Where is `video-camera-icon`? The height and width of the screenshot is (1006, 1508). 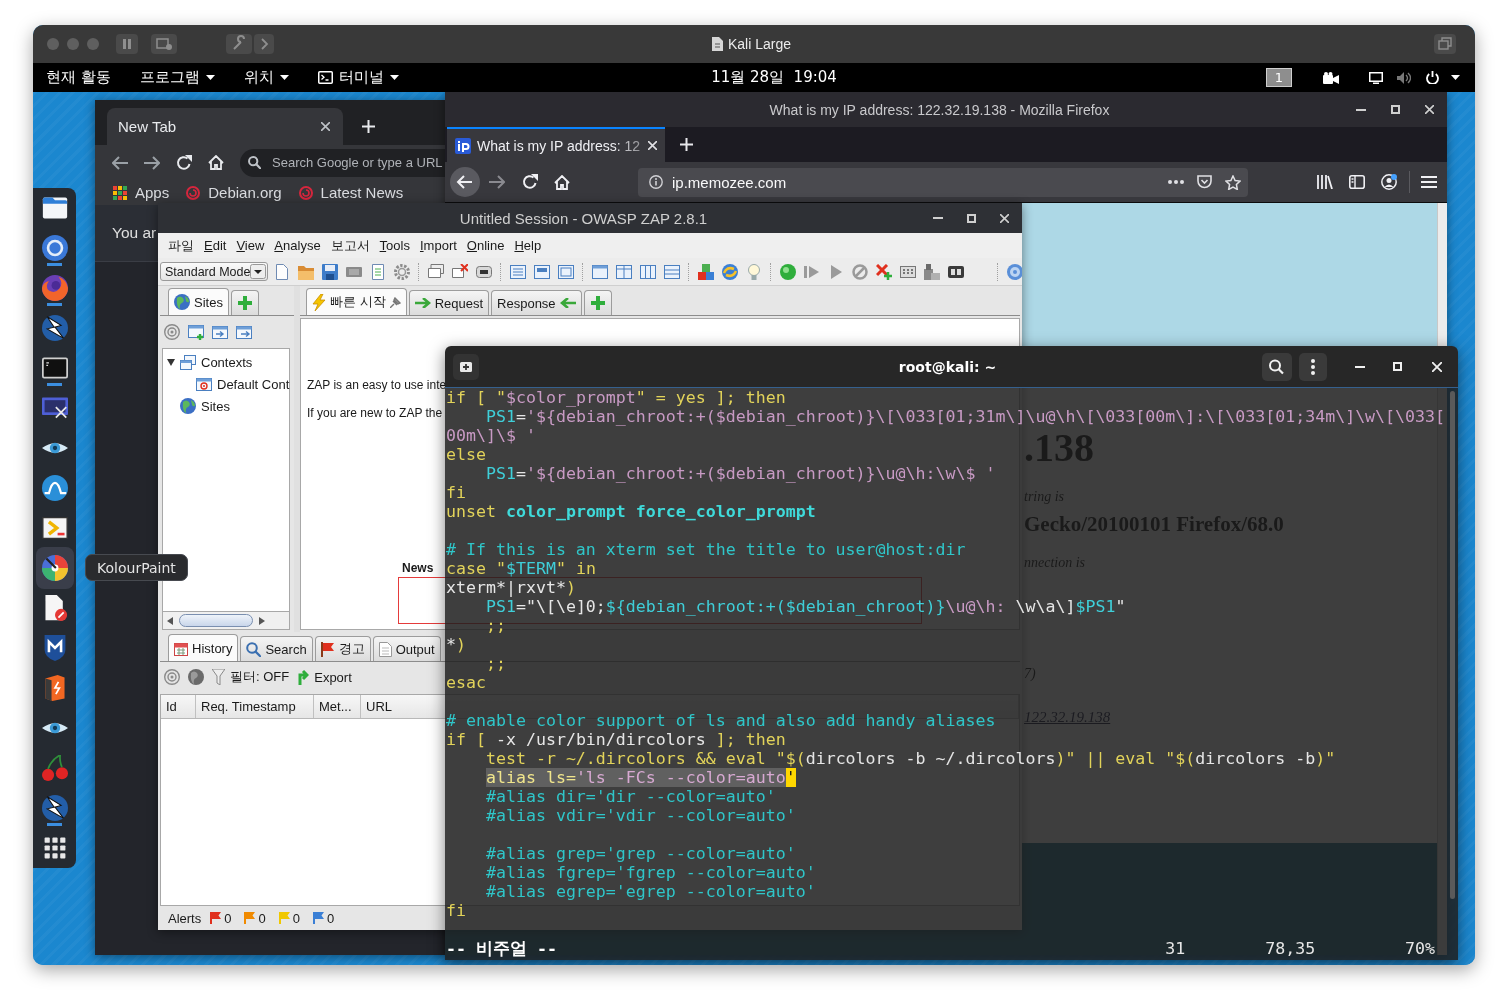
video-camera-icon is located at coordinates (1331, 77).